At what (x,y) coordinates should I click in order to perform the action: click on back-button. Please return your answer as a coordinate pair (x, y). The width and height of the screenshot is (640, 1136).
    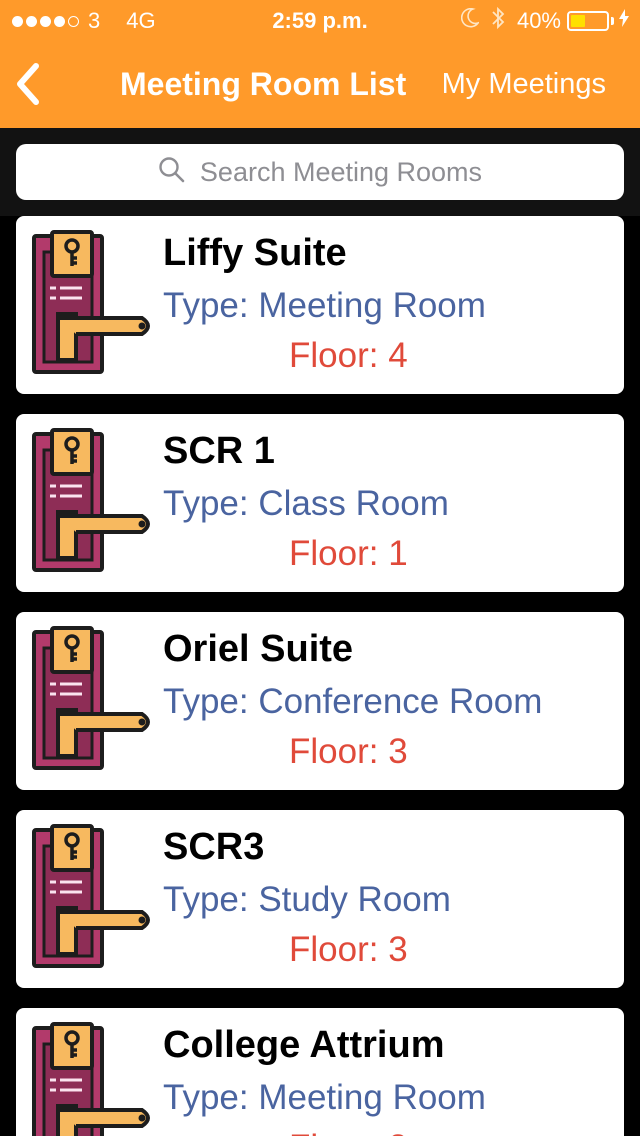
    Looking at the image, I should click on (32, 84).